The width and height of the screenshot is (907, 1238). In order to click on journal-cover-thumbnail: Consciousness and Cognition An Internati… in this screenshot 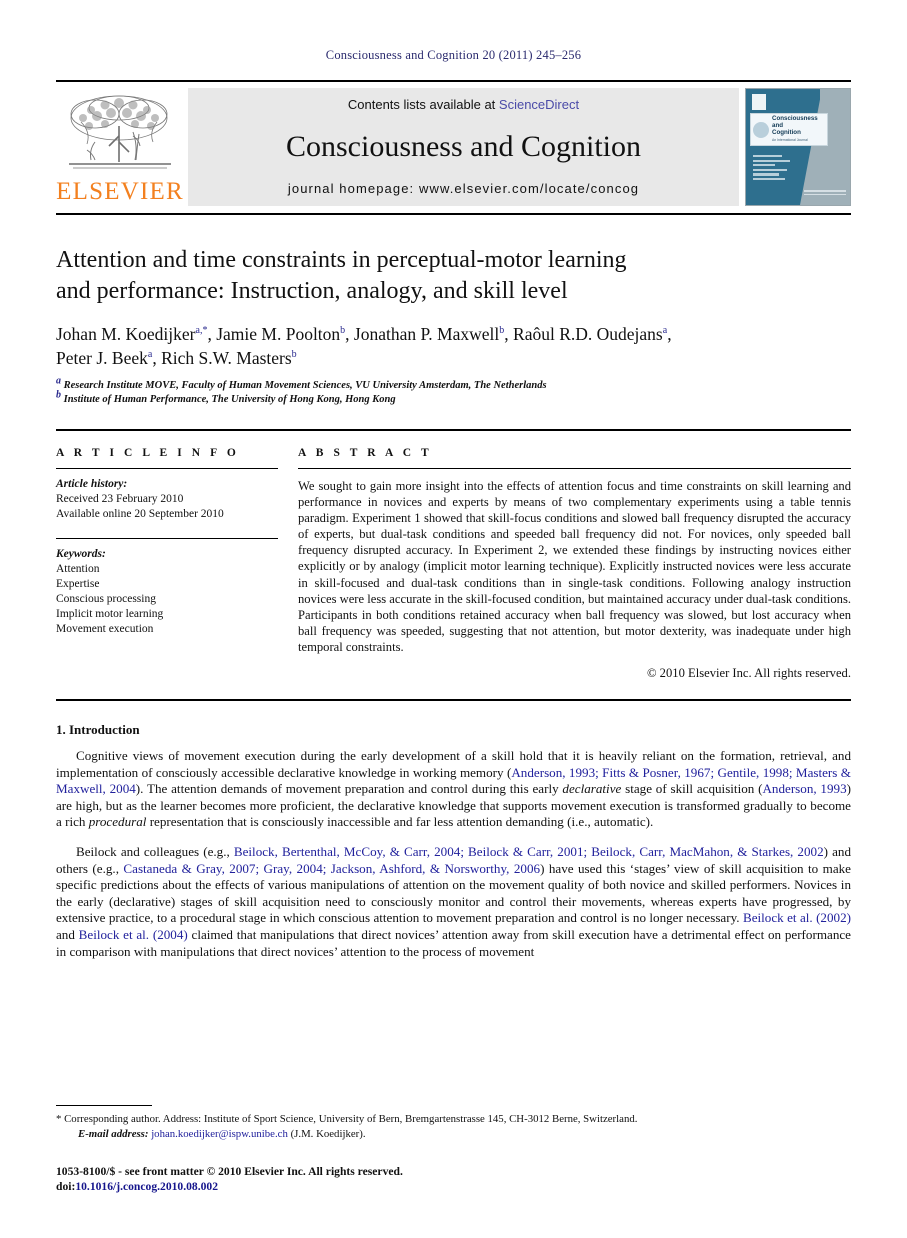, I will do `click(798, 147)`.